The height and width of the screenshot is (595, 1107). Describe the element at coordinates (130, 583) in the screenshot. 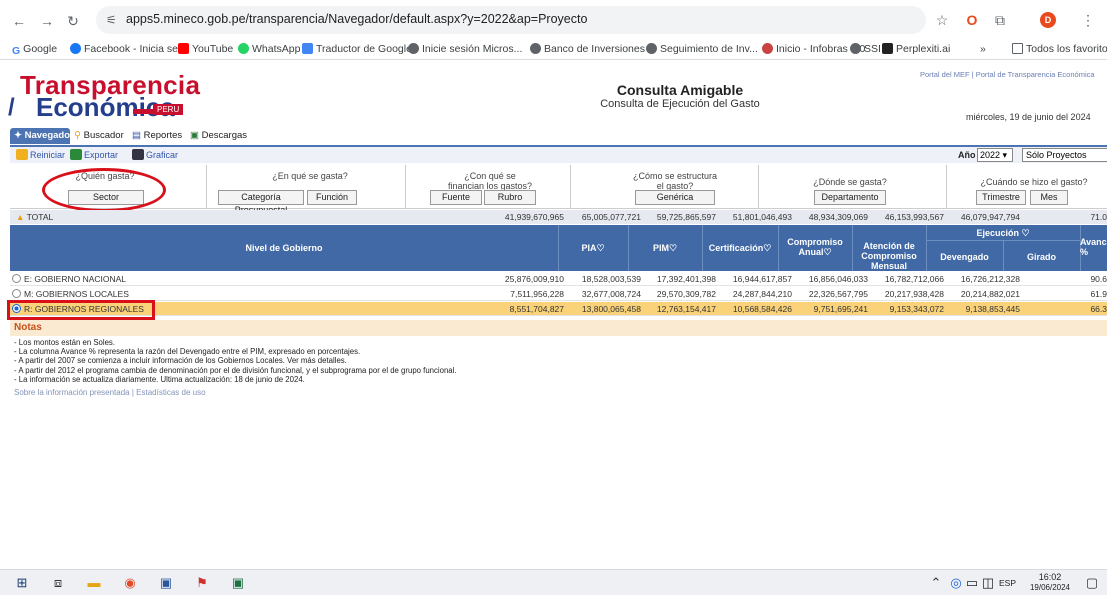

I see `chrome-icon: ◉` at that location.